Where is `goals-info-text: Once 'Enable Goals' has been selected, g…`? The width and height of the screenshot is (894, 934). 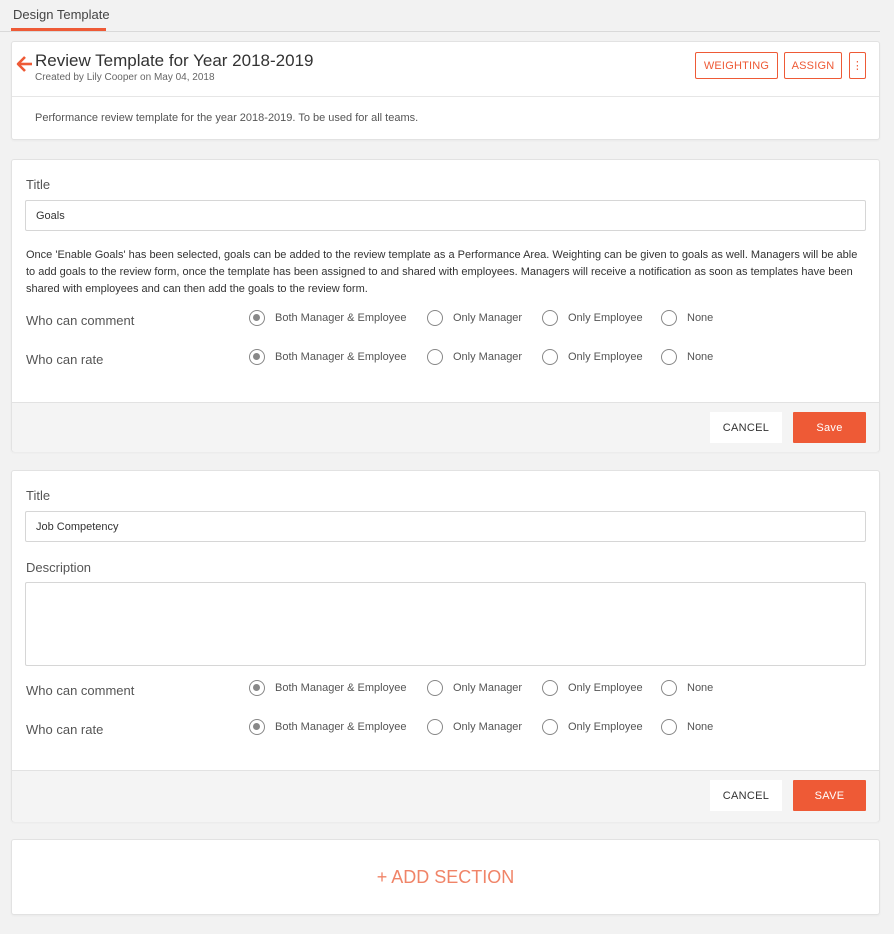 goals-info-text: Once 'Enable Goals' has been selected, g… is located at coordinates (442, 272).